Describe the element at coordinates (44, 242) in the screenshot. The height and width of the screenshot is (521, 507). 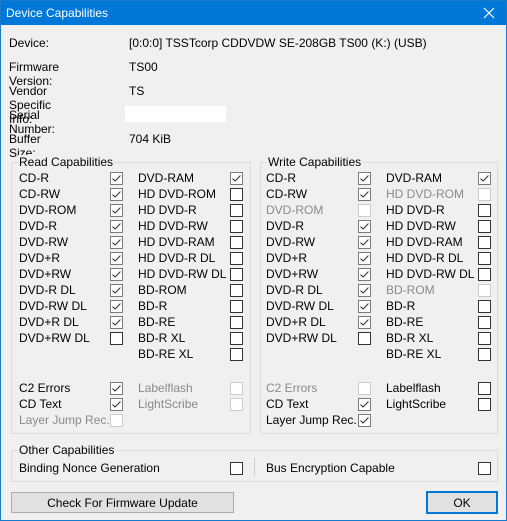
I see `read-dvd-rw-label: DVD-RW` at that location.